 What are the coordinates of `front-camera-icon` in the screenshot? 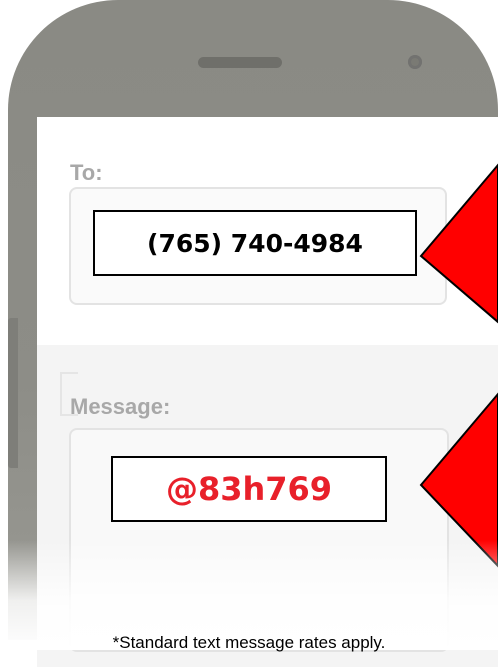 It's located at (415, 62).